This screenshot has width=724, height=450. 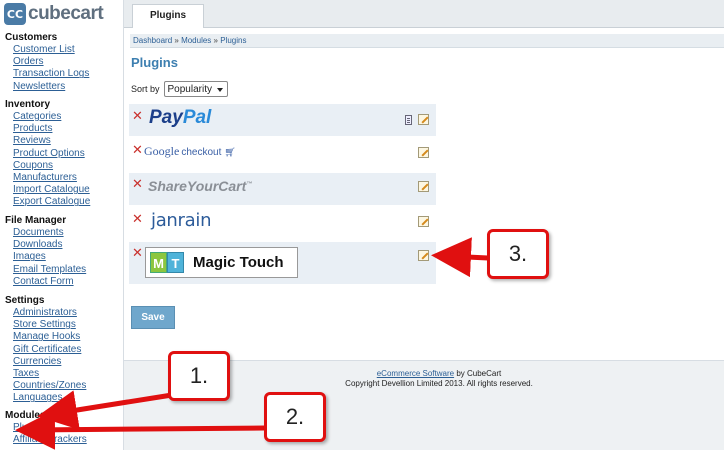 What do you see at coordinates (295, 417) in the screenshot?
I see `callout-2: 2.` at bounding box center [295, 417].